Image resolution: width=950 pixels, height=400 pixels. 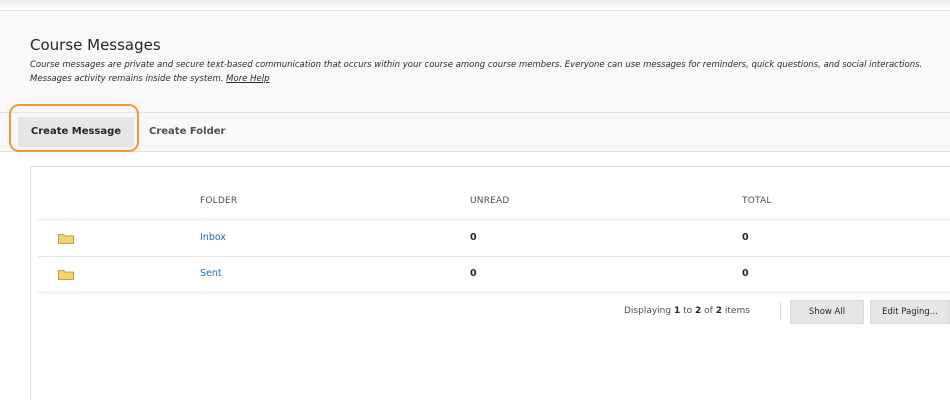 I want to click on paging-total: 2, so click(x=718, y=311).